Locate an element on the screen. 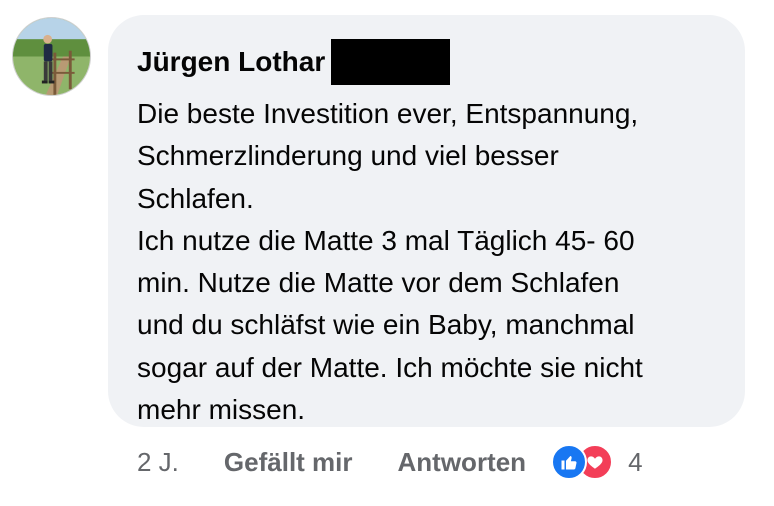 This screenshot has height=506, width=774. comment-actions: 2 J. Gefällt mir Antworten 4 is located at coordinates (390, 462).